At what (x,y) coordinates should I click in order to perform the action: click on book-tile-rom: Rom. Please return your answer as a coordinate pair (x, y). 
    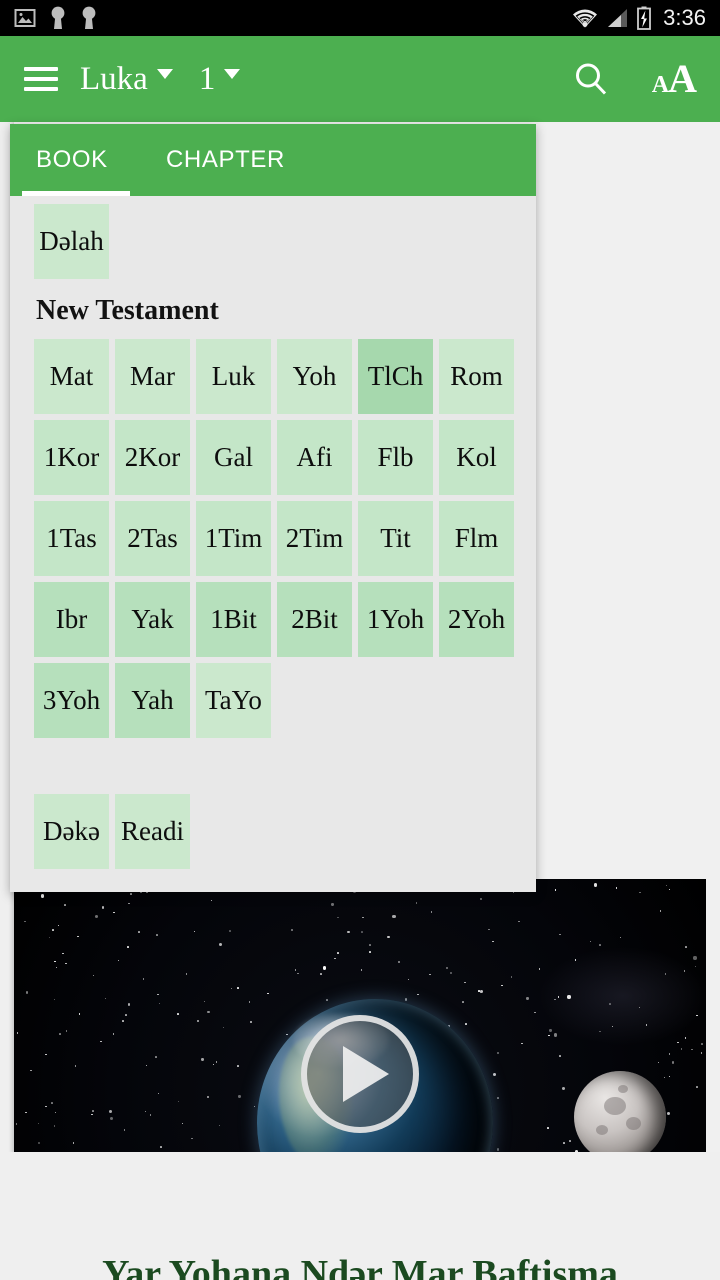
    Looking at the image, I should click on (476, 376).